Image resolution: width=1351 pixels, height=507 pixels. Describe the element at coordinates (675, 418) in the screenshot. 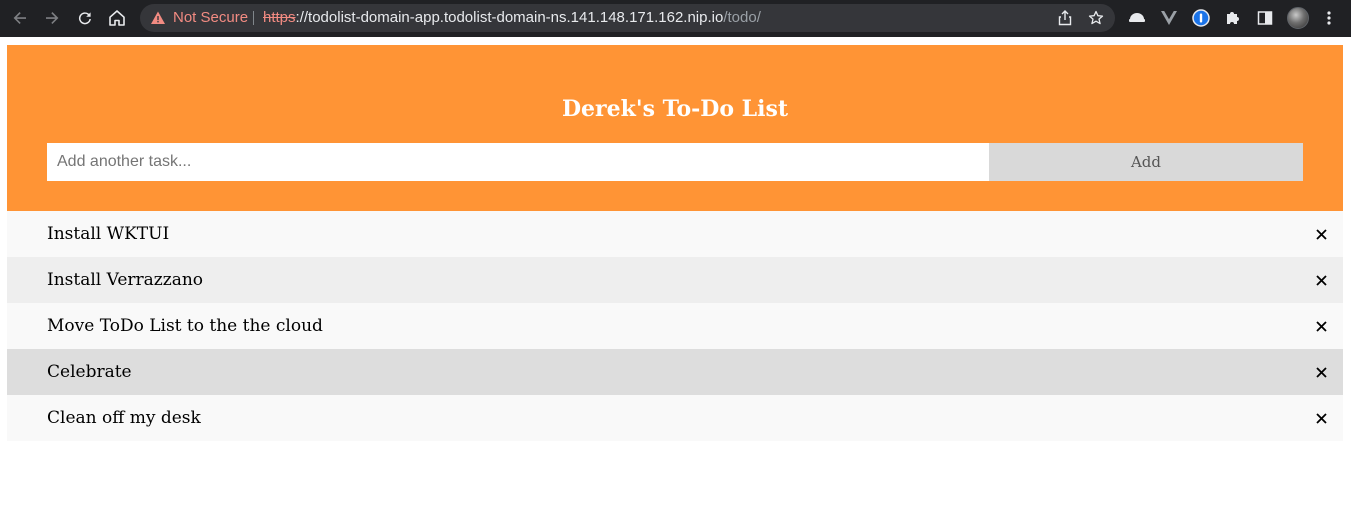

I see `todo-item: Clean off my desk` at that location.